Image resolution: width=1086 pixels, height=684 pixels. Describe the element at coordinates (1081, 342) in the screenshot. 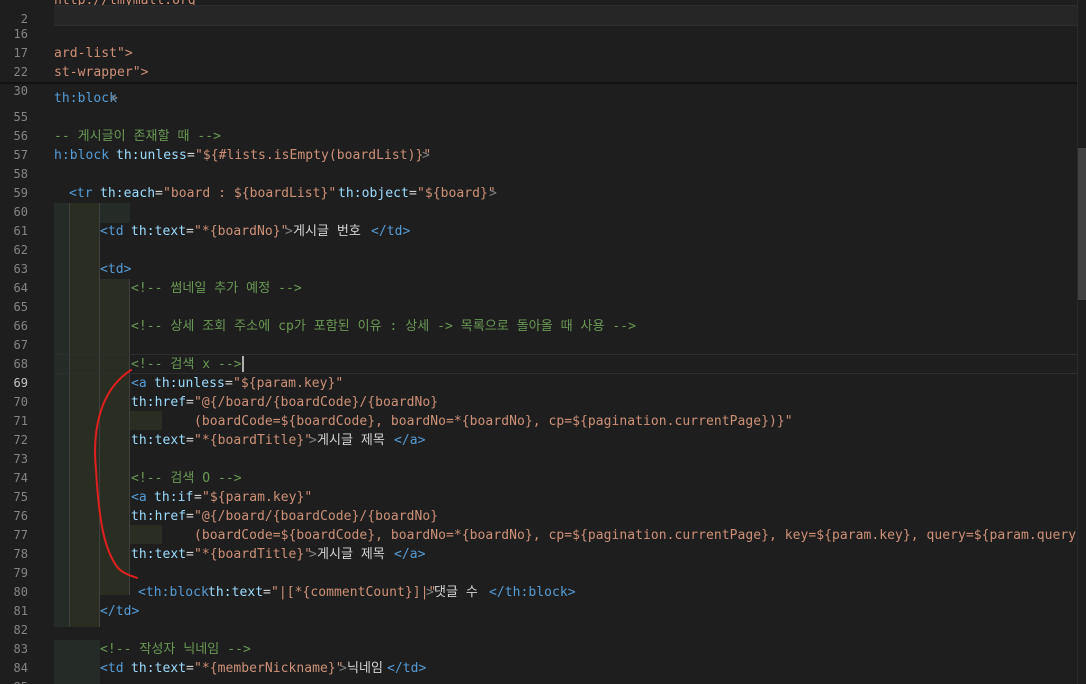

I see `vertical-scrollbar` at that location.